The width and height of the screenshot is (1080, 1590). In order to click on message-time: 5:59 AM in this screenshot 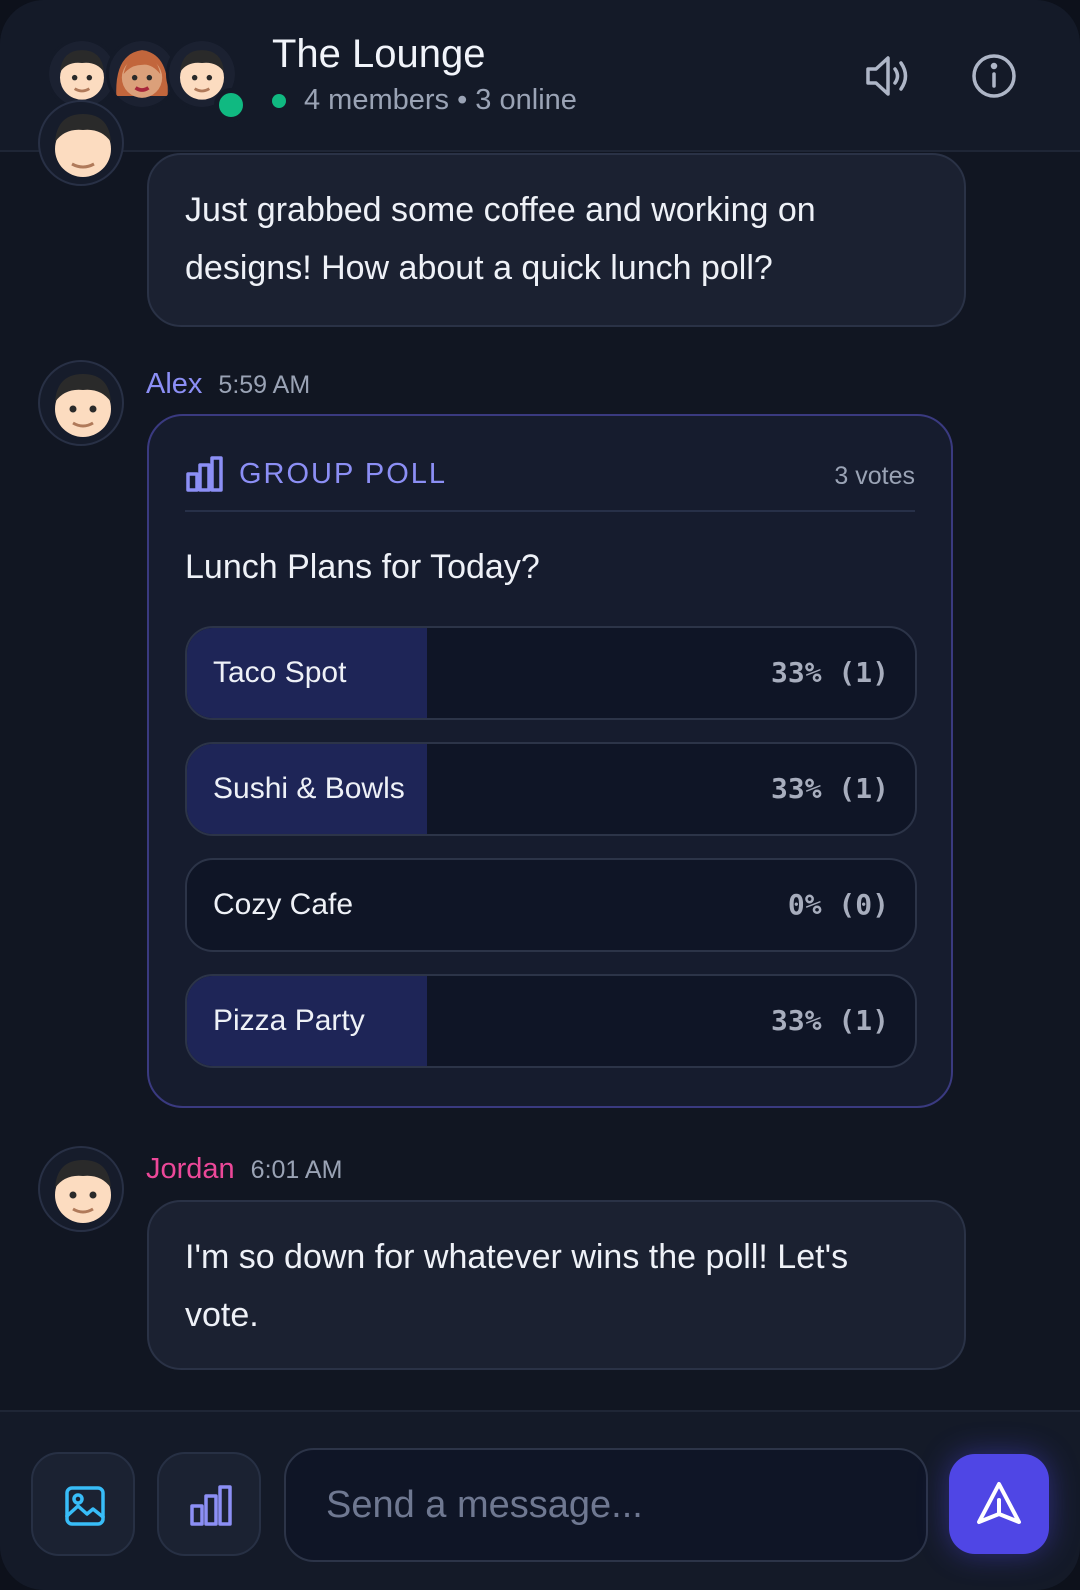, I will do `click(264, 385)`.